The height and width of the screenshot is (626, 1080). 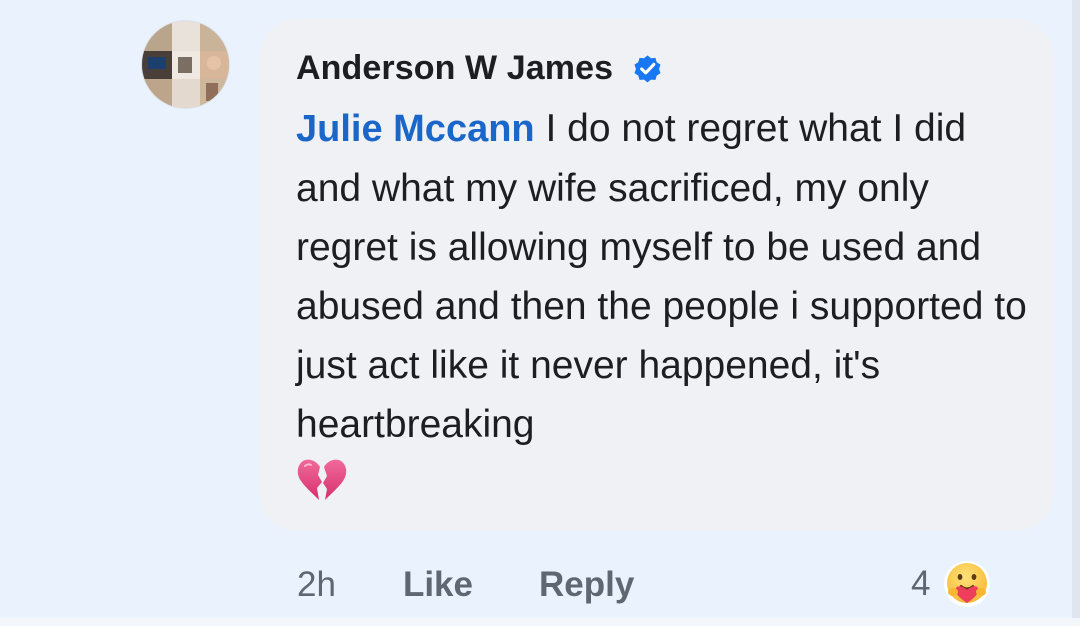 What do you see at coordinates (921, 583) in the screenshot?
I see `reaction-count: 4` at bounding box center [921, 583].